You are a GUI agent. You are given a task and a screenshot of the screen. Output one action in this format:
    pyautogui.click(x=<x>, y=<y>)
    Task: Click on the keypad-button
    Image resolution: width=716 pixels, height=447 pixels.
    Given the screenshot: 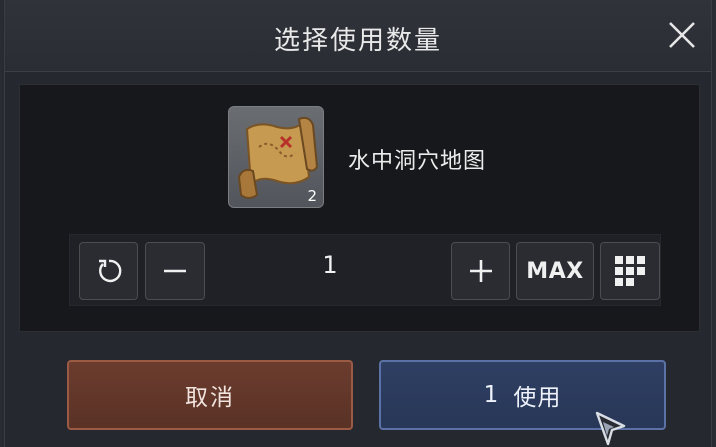 What is the action you would take?
    pyautogui.click(x=630, y=271)
    